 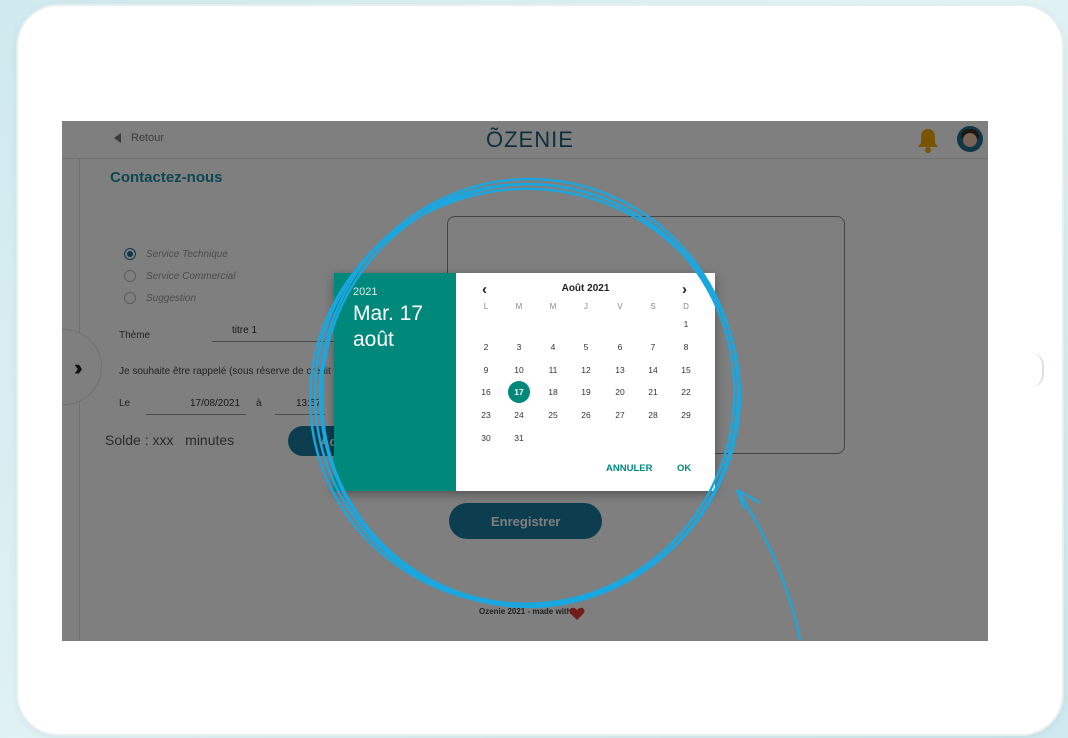 What do you see at coordinates (486, 370) in the screenshot?
I see `day-cell: 9` at bounding box center [486, 370].